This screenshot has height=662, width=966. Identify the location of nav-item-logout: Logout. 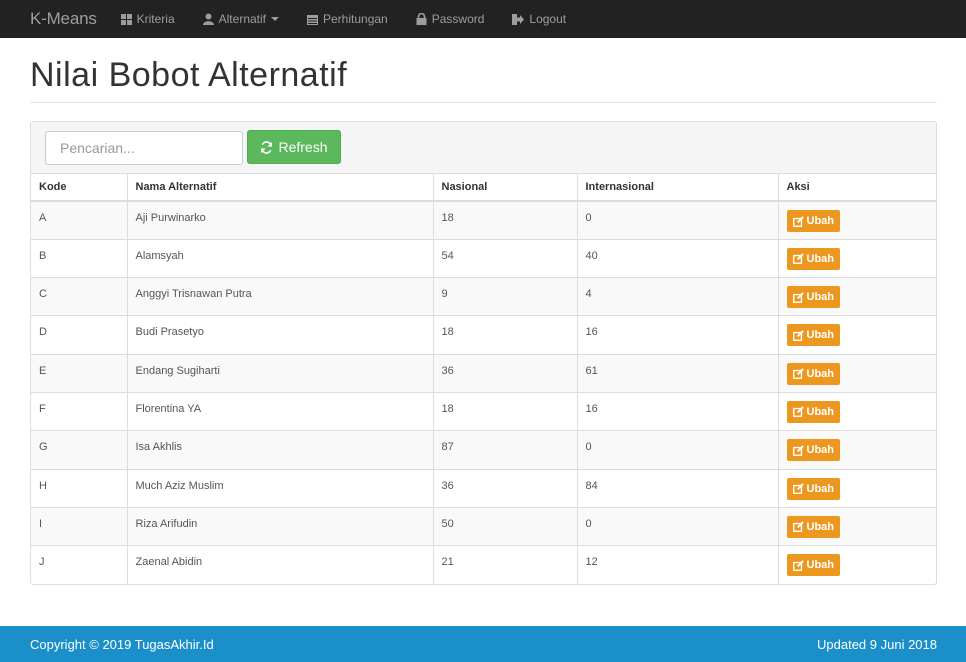
(539, 19).